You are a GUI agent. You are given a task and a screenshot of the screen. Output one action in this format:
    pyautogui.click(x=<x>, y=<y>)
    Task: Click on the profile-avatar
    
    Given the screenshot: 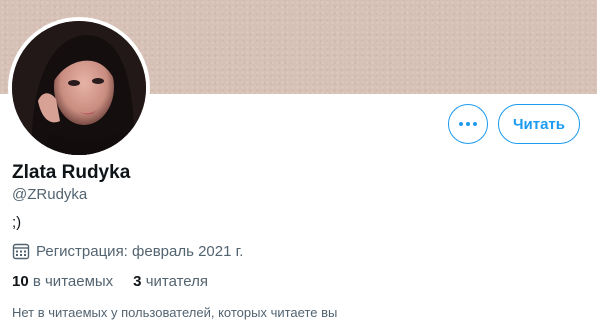 What is the action you would take?
    pyautogui.click(x=79, y=88)
    